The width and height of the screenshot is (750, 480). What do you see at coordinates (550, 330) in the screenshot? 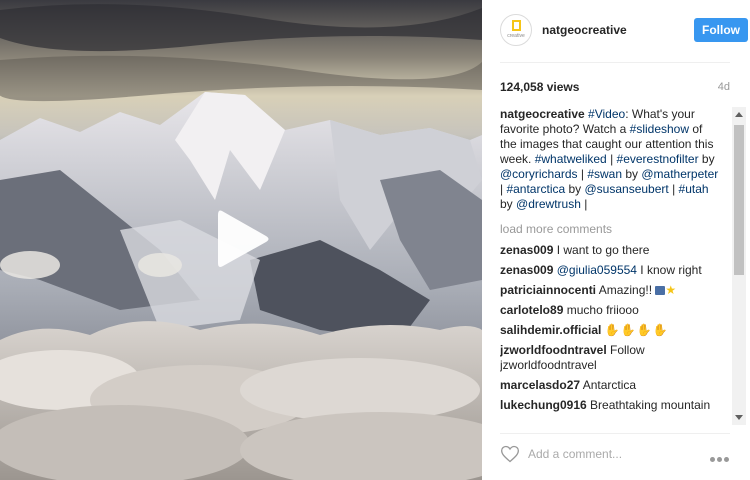
I see `comment-username: salihdemir.official` at bounding box center [550, 330].